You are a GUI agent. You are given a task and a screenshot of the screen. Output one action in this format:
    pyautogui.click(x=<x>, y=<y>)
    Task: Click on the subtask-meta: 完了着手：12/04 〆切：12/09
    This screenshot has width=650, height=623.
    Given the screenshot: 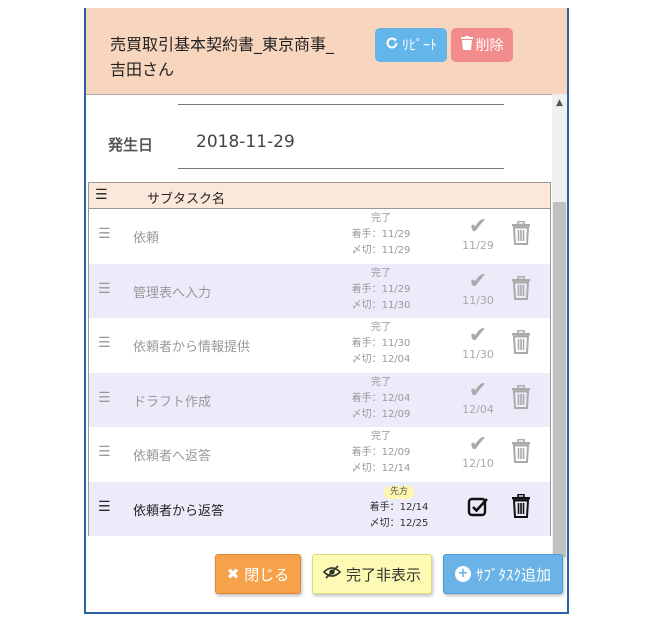 What is the action you would take?
    pyautogui.click(x=381, y=399)
    